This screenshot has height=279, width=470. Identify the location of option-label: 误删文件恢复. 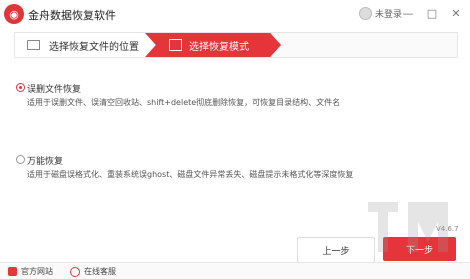
(54, 90).